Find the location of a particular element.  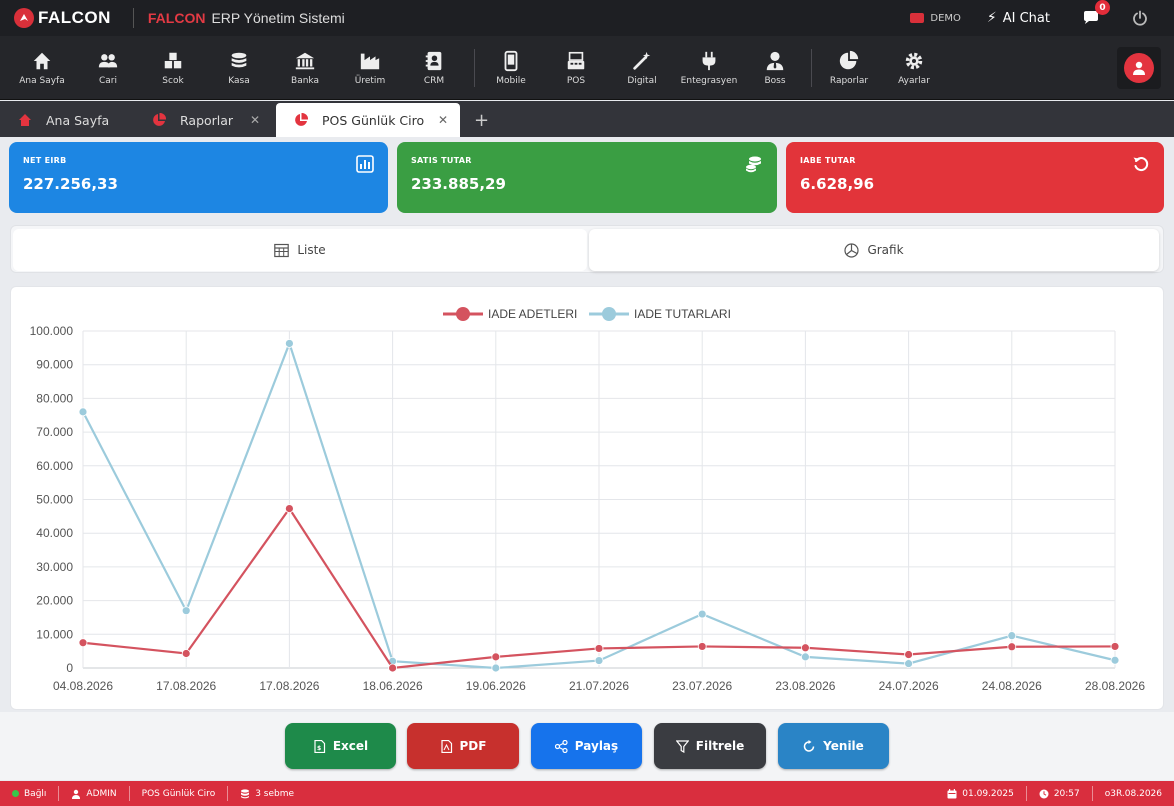

coins-icon is located at coordinates (753, 164).